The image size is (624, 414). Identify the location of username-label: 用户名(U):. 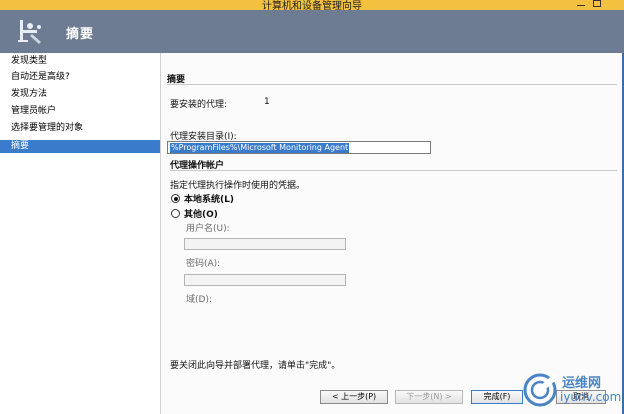
(208, 229).